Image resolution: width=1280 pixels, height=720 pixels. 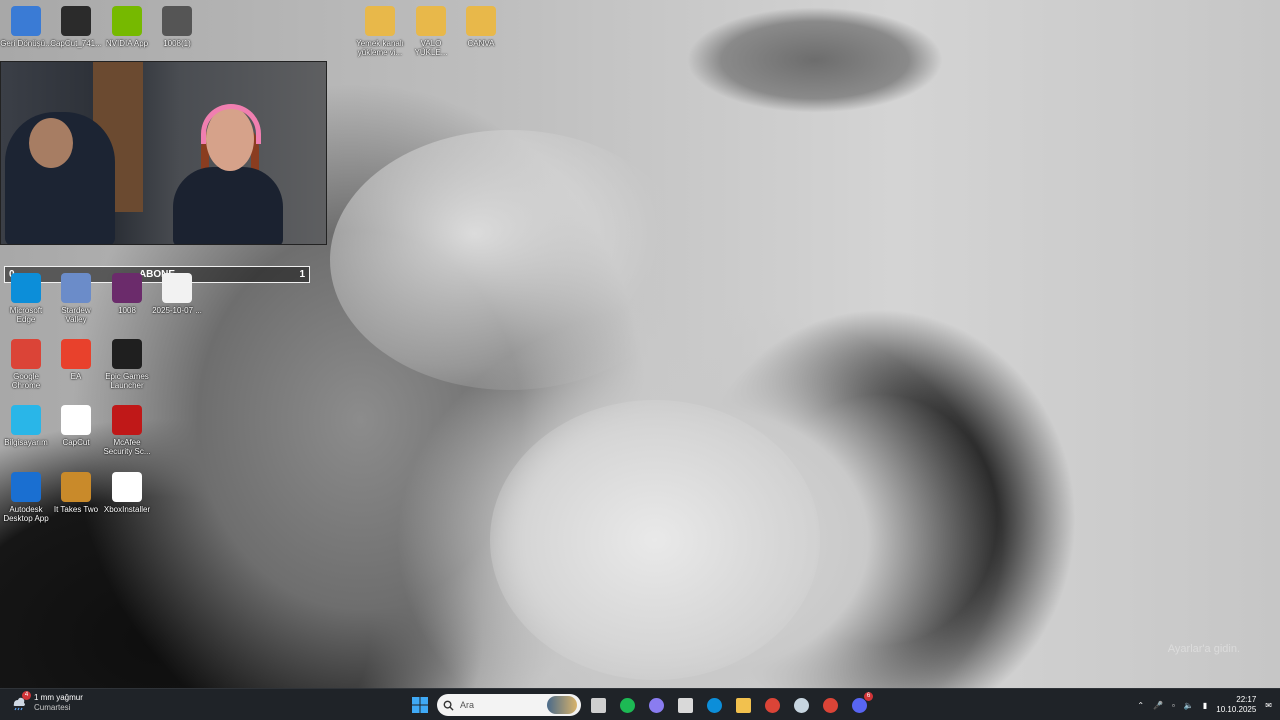 What do you see at coordinates (127, 381) in the screenshot?
I see `desktop-icon-label: Epic Games Launcher` at bounding box center [127, 381].